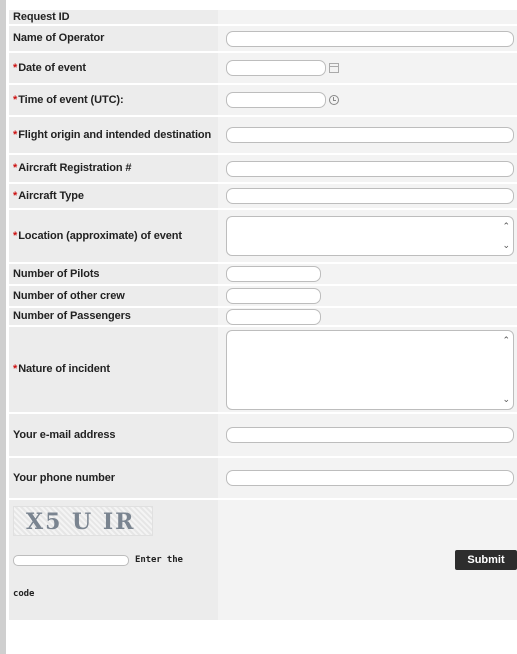 This screenshot has width=517, height=654. I want to click on label-passengers: Number of Passengers, so click(113, 316).